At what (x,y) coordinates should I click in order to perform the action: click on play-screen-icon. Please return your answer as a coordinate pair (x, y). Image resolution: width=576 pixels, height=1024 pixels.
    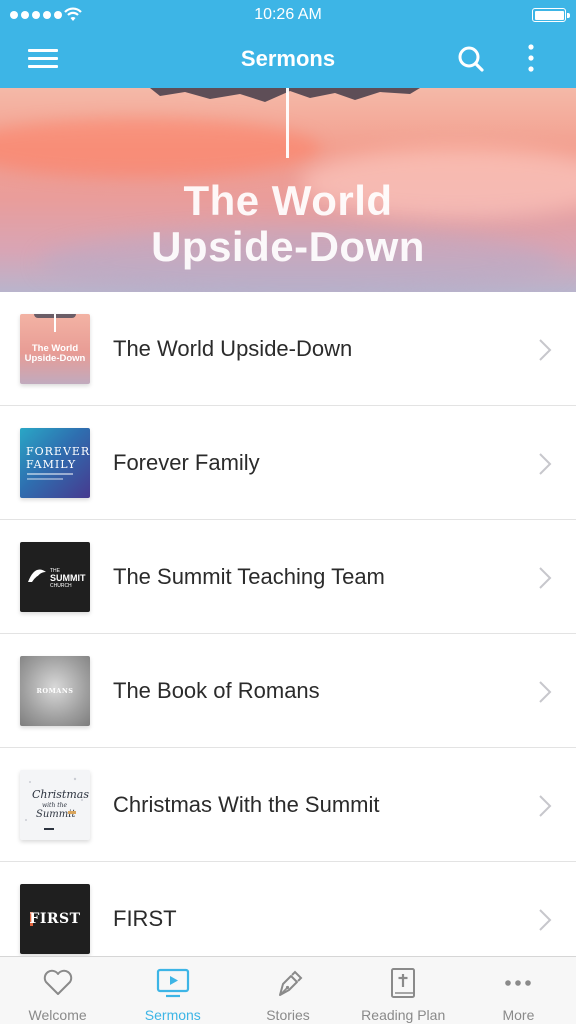
    Looking at the image, I should click on (172, 983).